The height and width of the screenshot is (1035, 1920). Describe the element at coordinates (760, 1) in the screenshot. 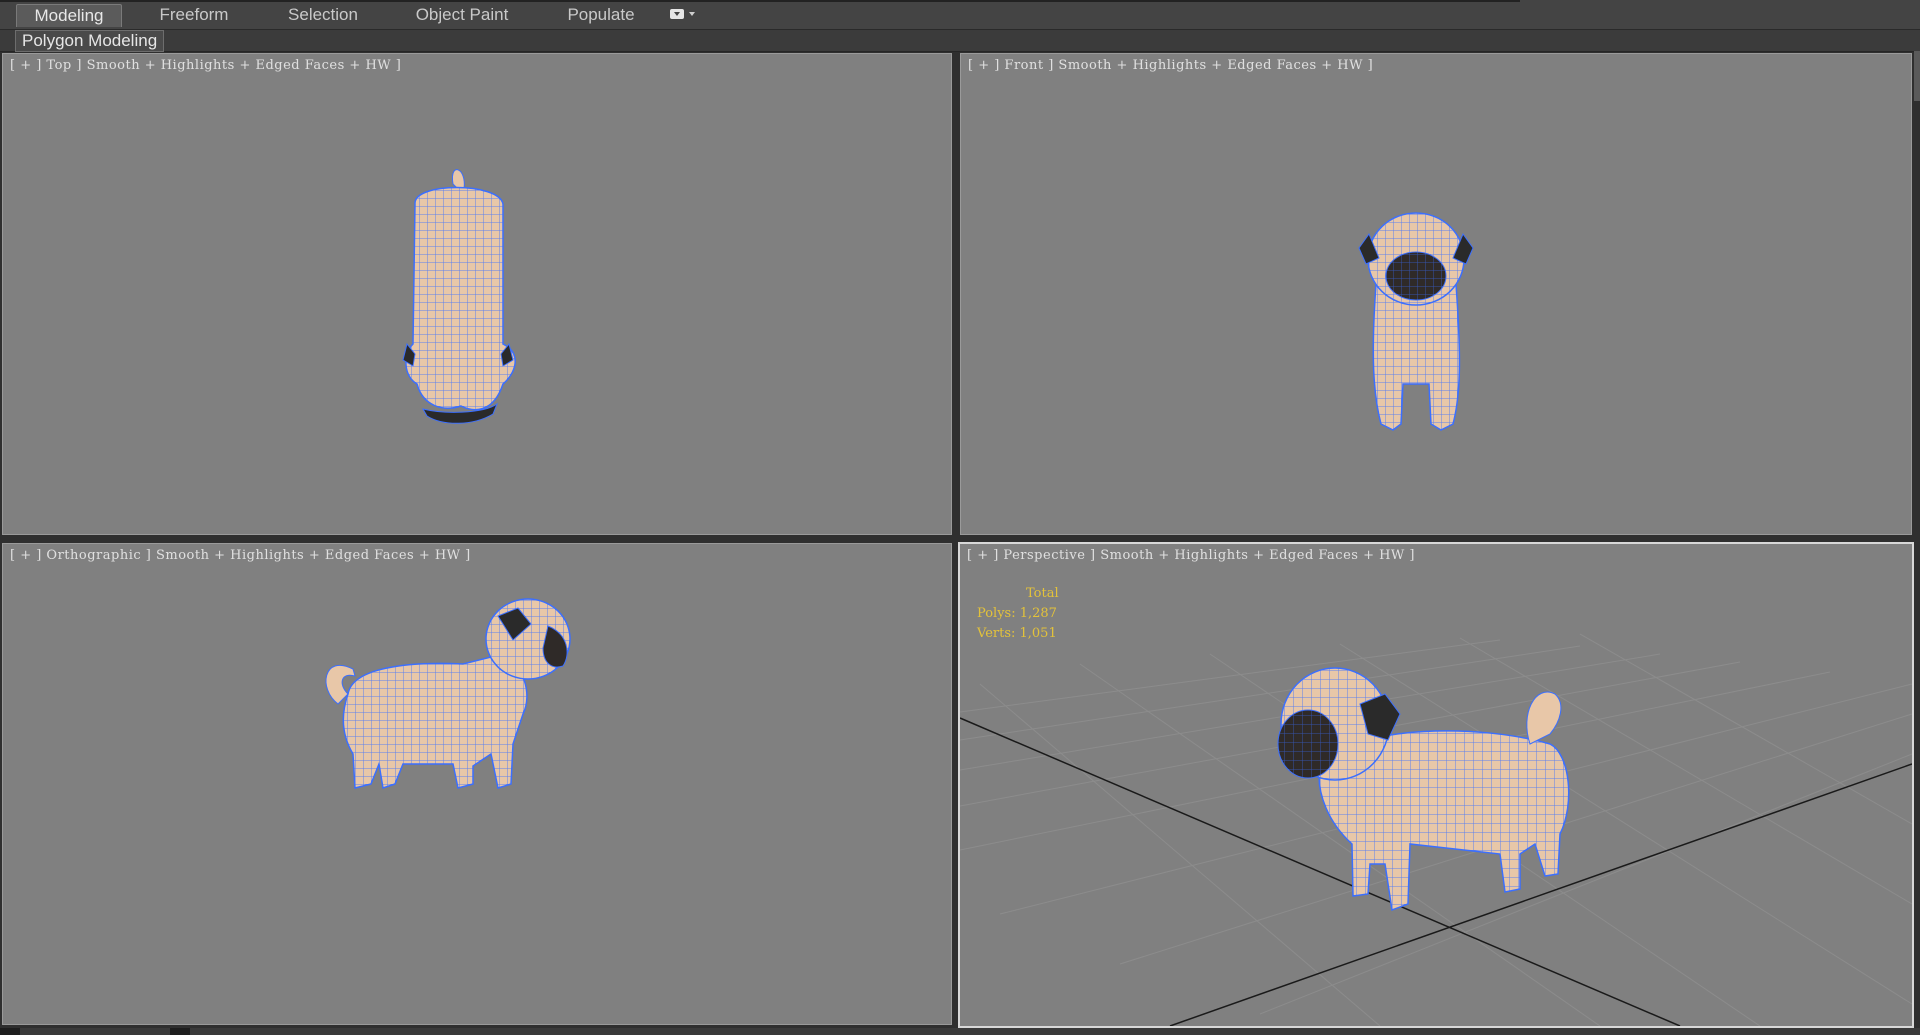

I see `ribbon-top-edge` at that location.